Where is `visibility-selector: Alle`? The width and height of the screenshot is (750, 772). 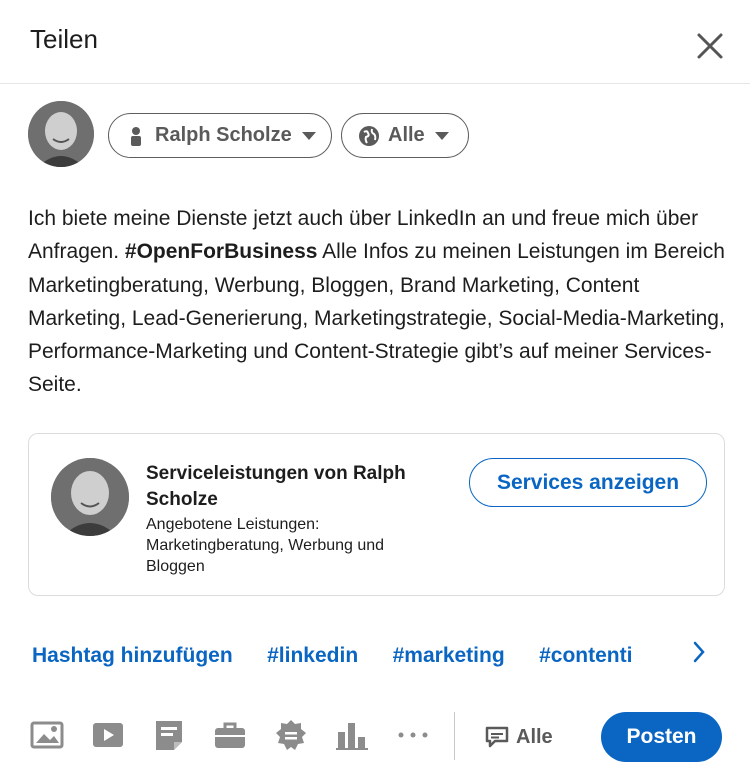
visibility-selector: Alle is located at coordinates (405, 135).